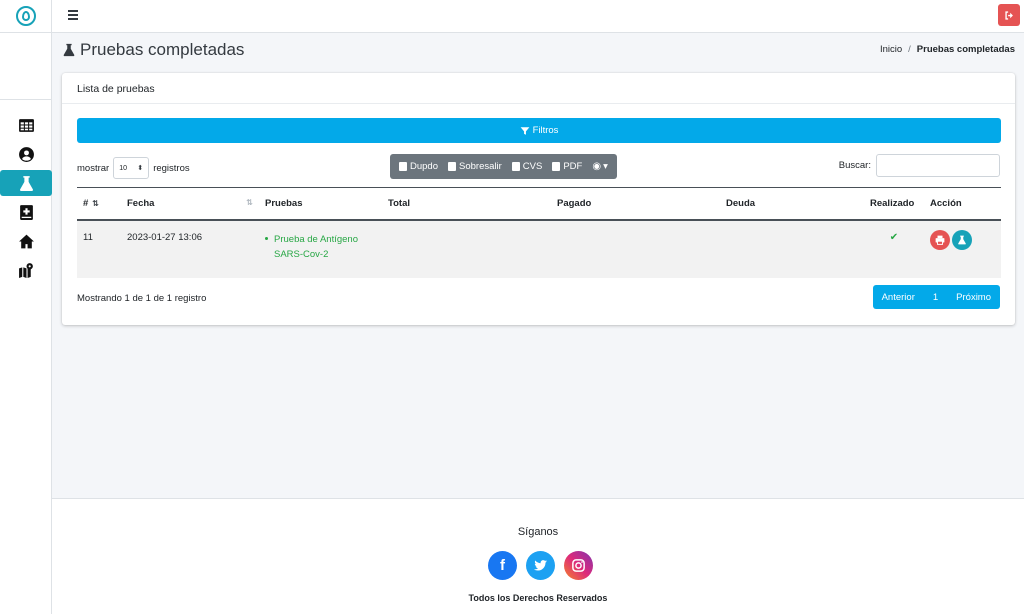  I want to click on follow-us-label: Síganos, so click(538, 532).